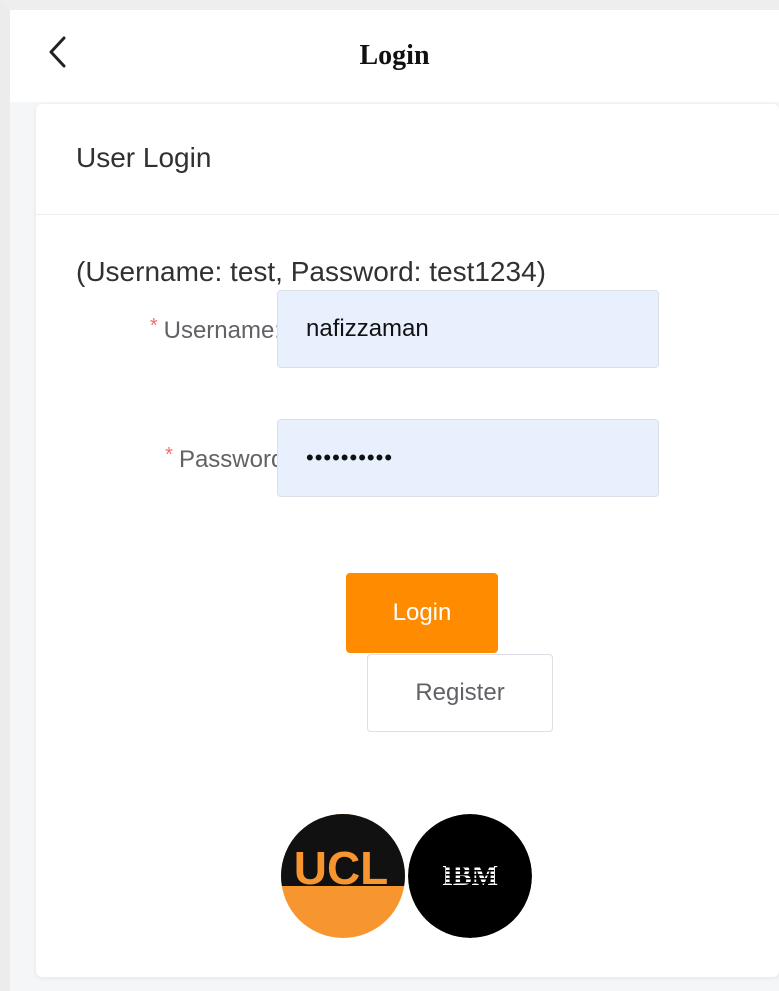 The height and width of the screenshot is (991, 779). Describe the element at coordinates (234, 459) in the screenshot. I see `password-label-text: Password:` at that location.